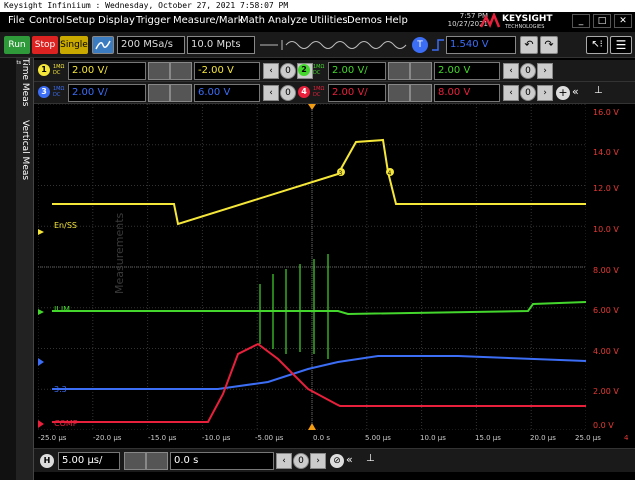 The image size is (635, 480). Describe the element at coordinates (357, 93) in the screenshot. I see `channel-4-scale: 2.00 V/` at that location.